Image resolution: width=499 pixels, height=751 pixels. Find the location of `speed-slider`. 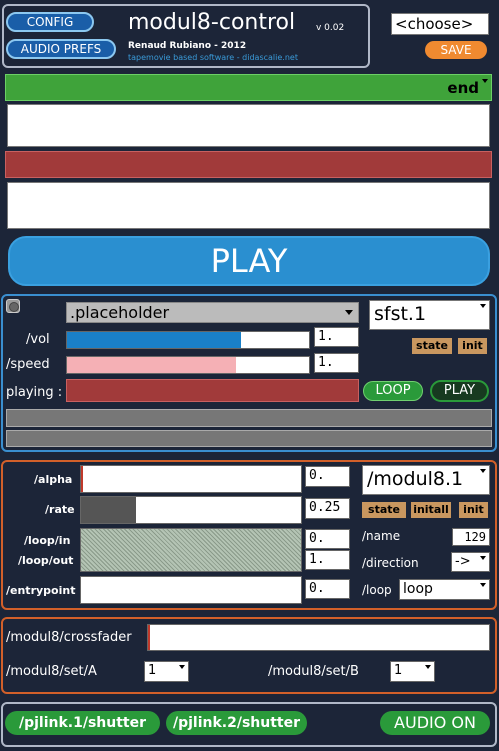

speed-slider is located at coordinates (188, 365).